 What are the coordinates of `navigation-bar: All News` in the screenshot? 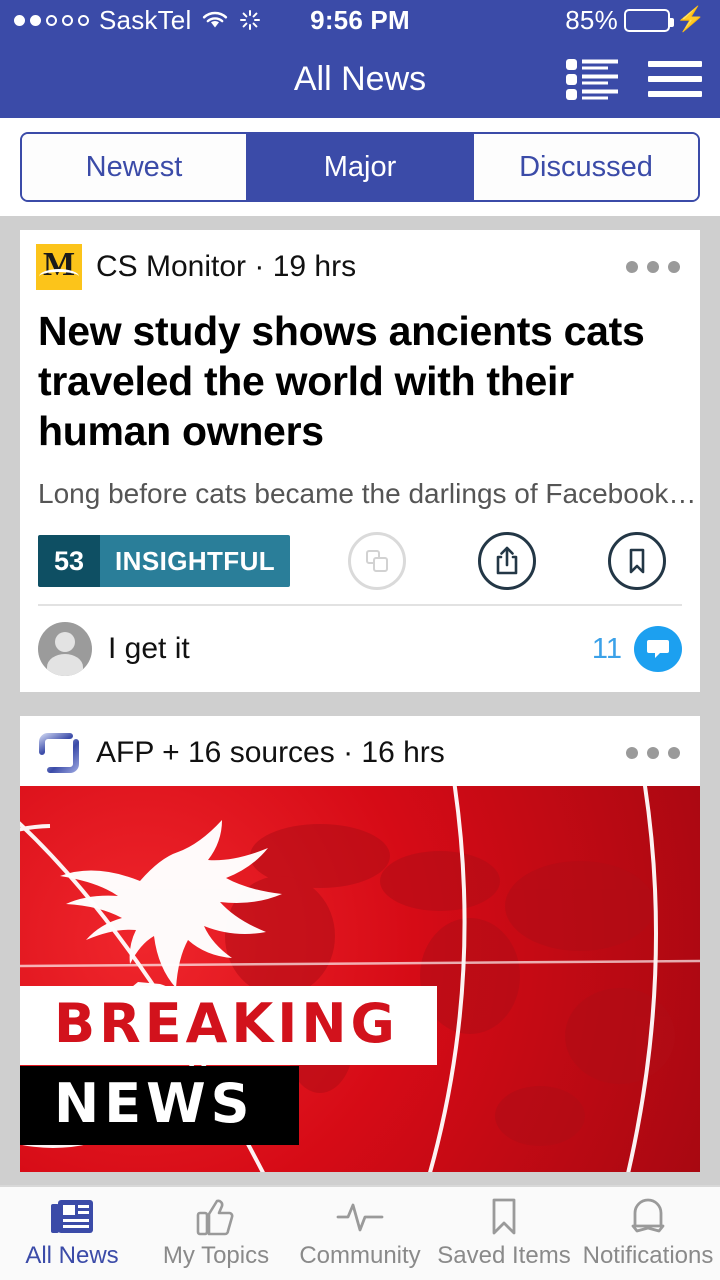 It's located at (360, 79).